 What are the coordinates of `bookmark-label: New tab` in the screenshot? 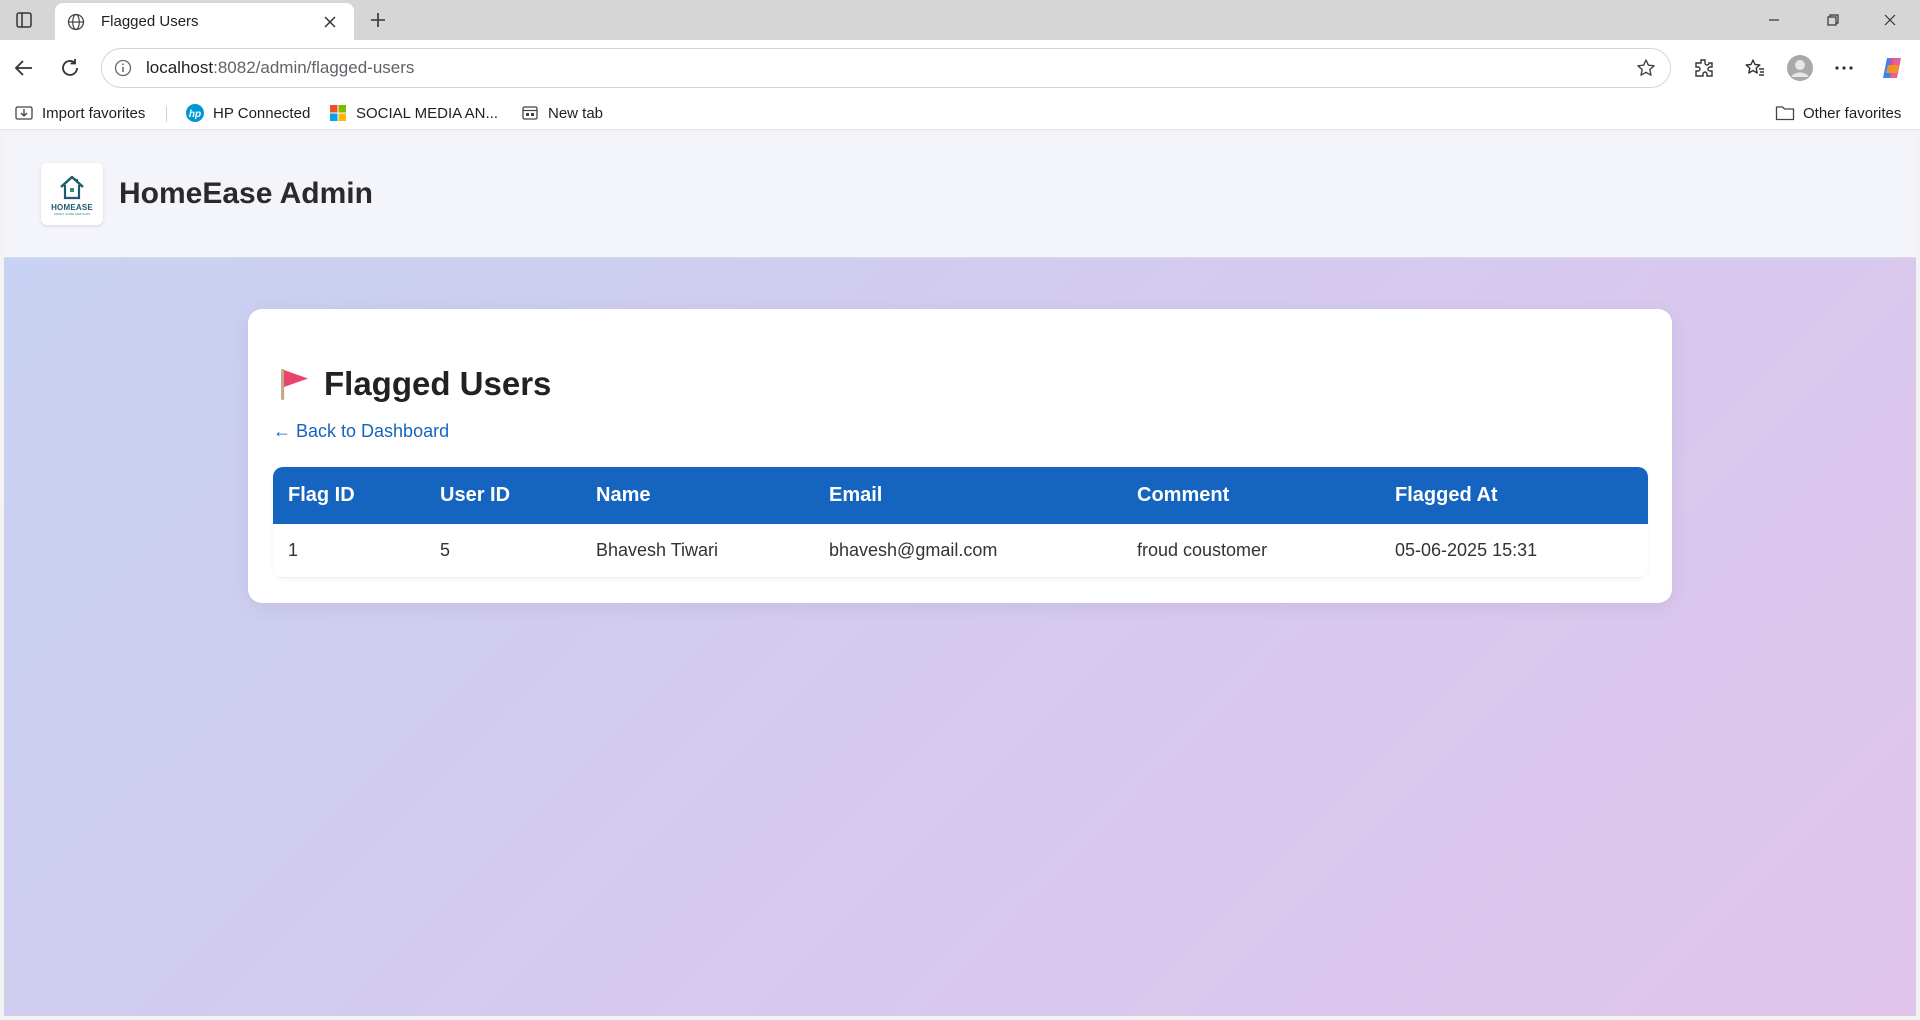 It's located at (576, 113).